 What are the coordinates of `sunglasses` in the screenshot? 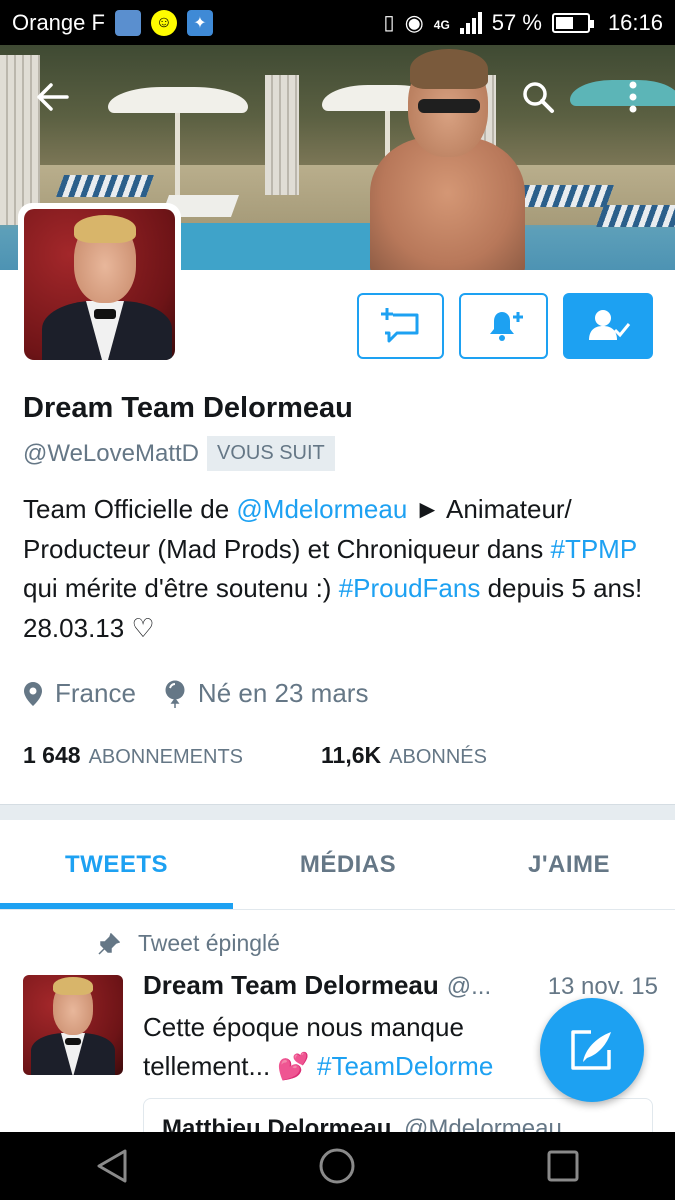 It's located at (449, 106).